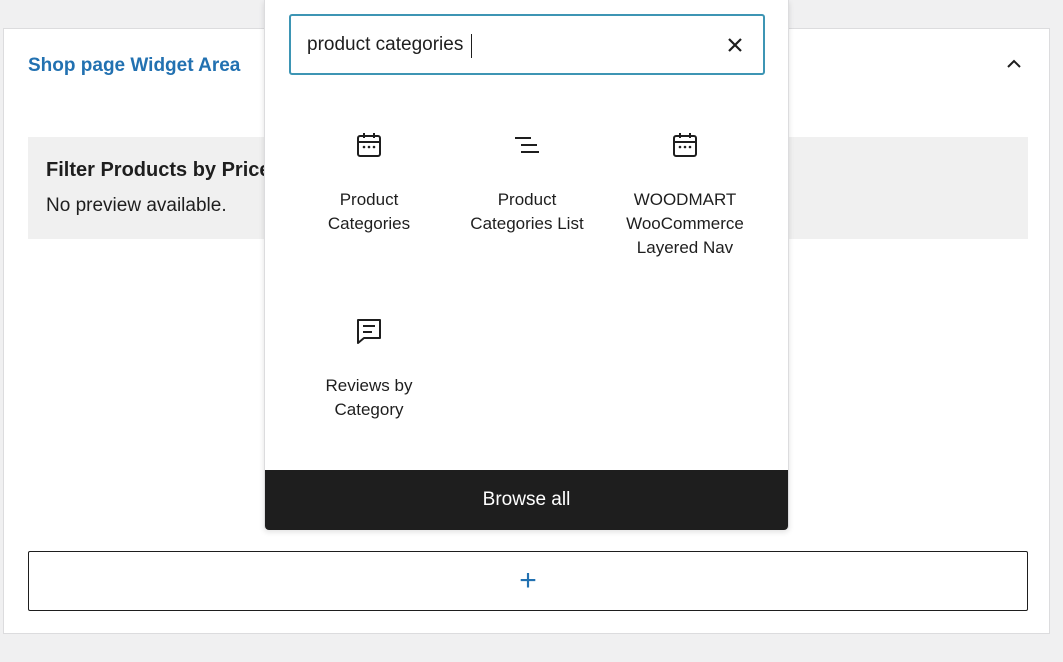 Image resolution: width=1063 pixels, height=662 pixels. Describe the element at coordinates (369, 211) in the screenshot. I see `block-label: Product Categories` at that location.